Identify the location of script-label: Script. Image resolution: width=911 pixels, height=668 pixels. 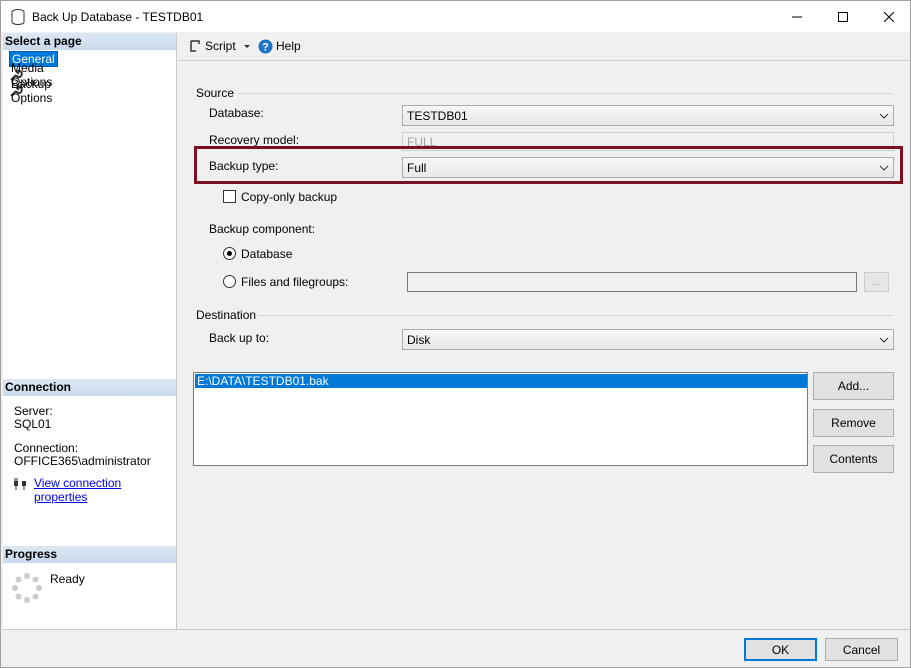
(220, 46).